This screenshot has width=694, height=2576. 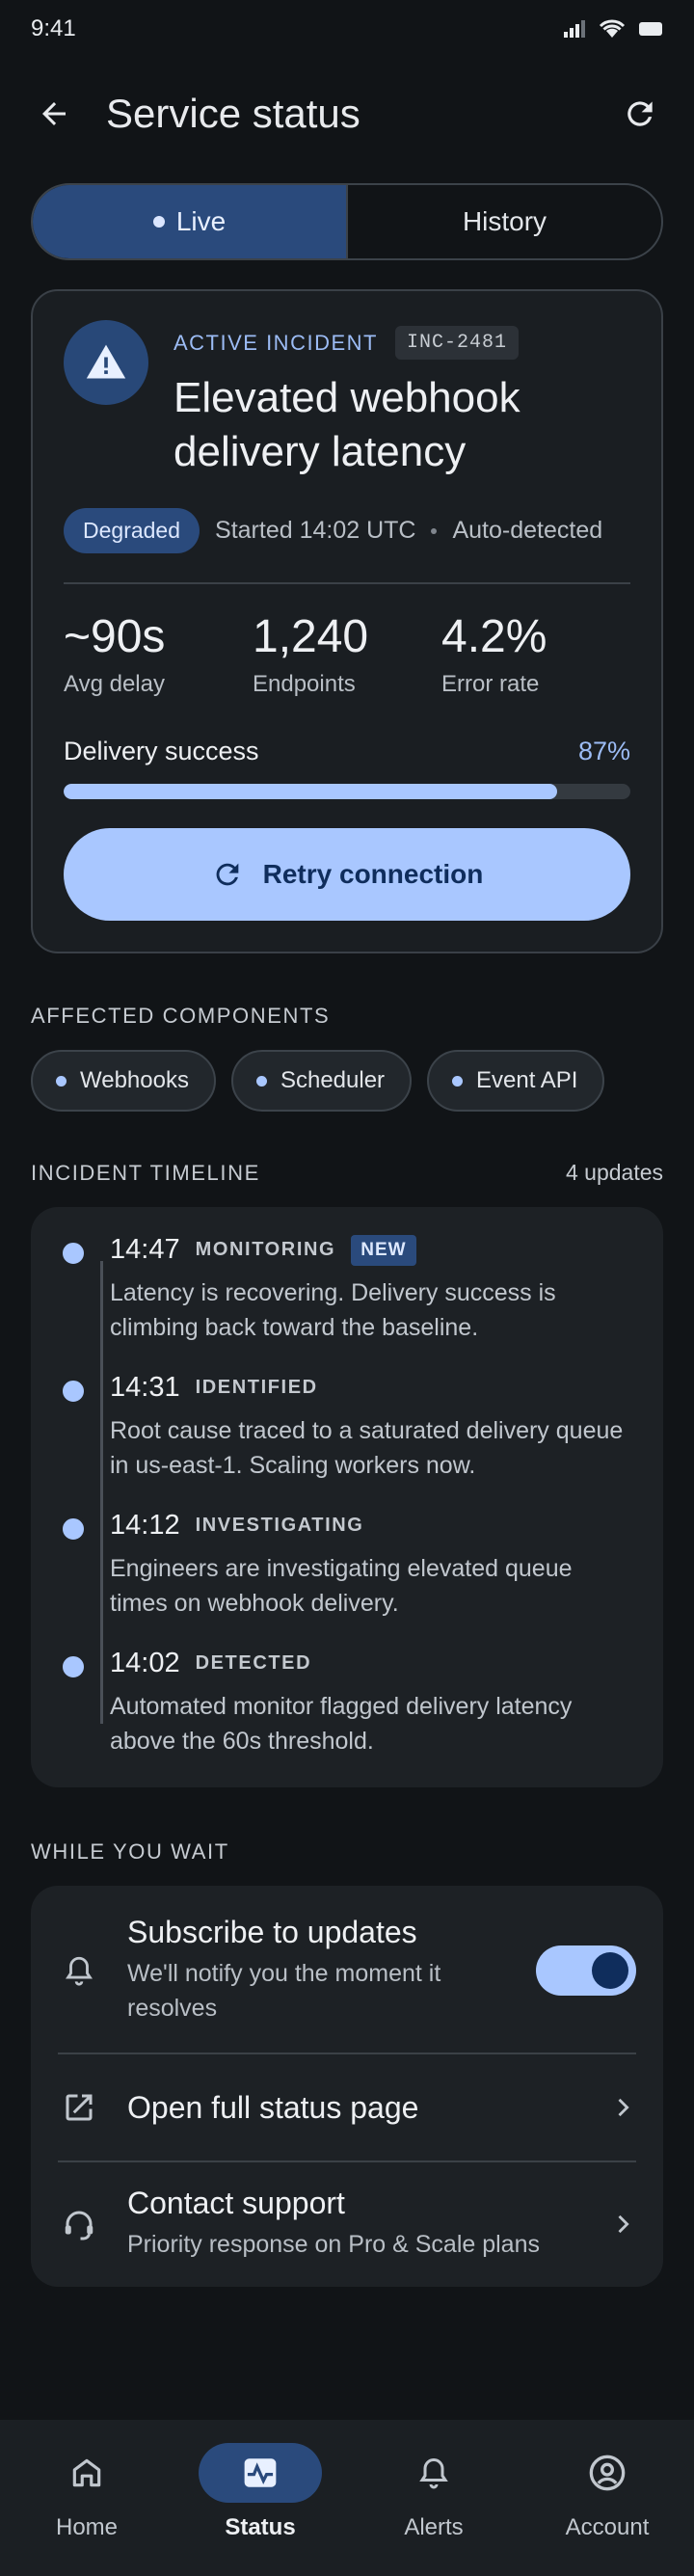 What do you see at coordinates (227, 875) in the screenshot?
I see `refresh-icon` at bounding box center [227, 875].